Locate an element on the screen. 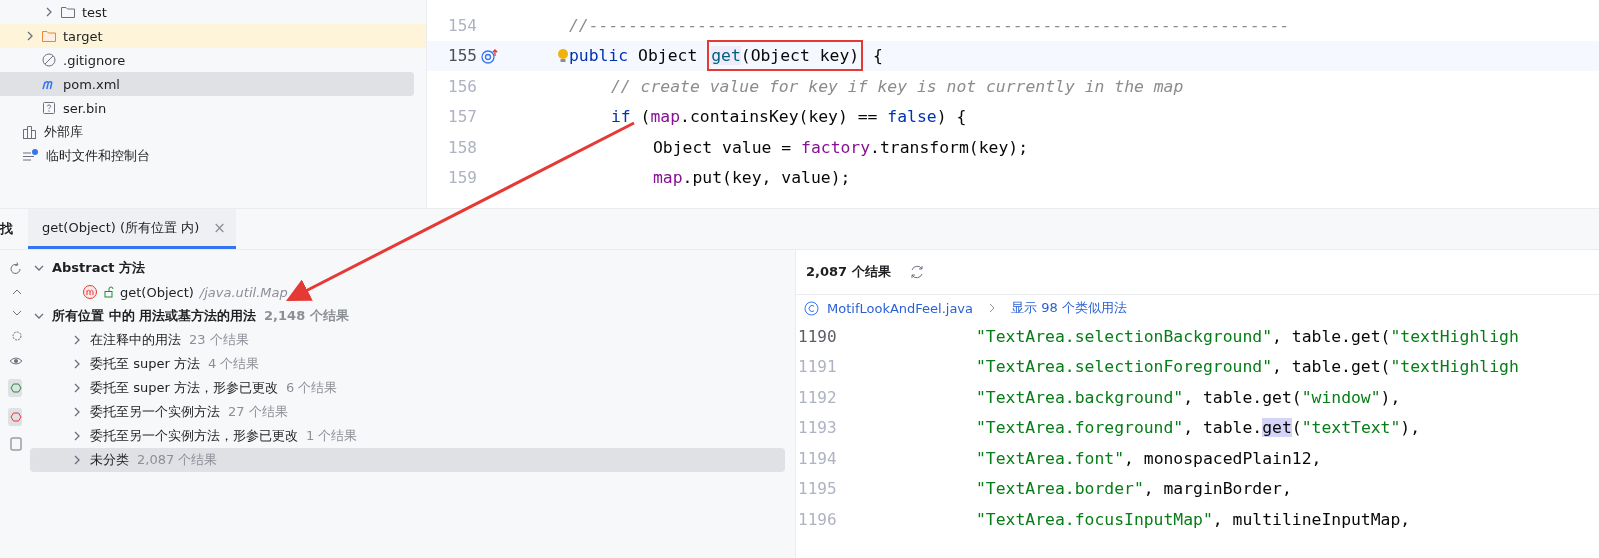 This screenshot has width=1599, height=558. result-item: get(Object) /java.util.Map is located at coordinates (407, 292).